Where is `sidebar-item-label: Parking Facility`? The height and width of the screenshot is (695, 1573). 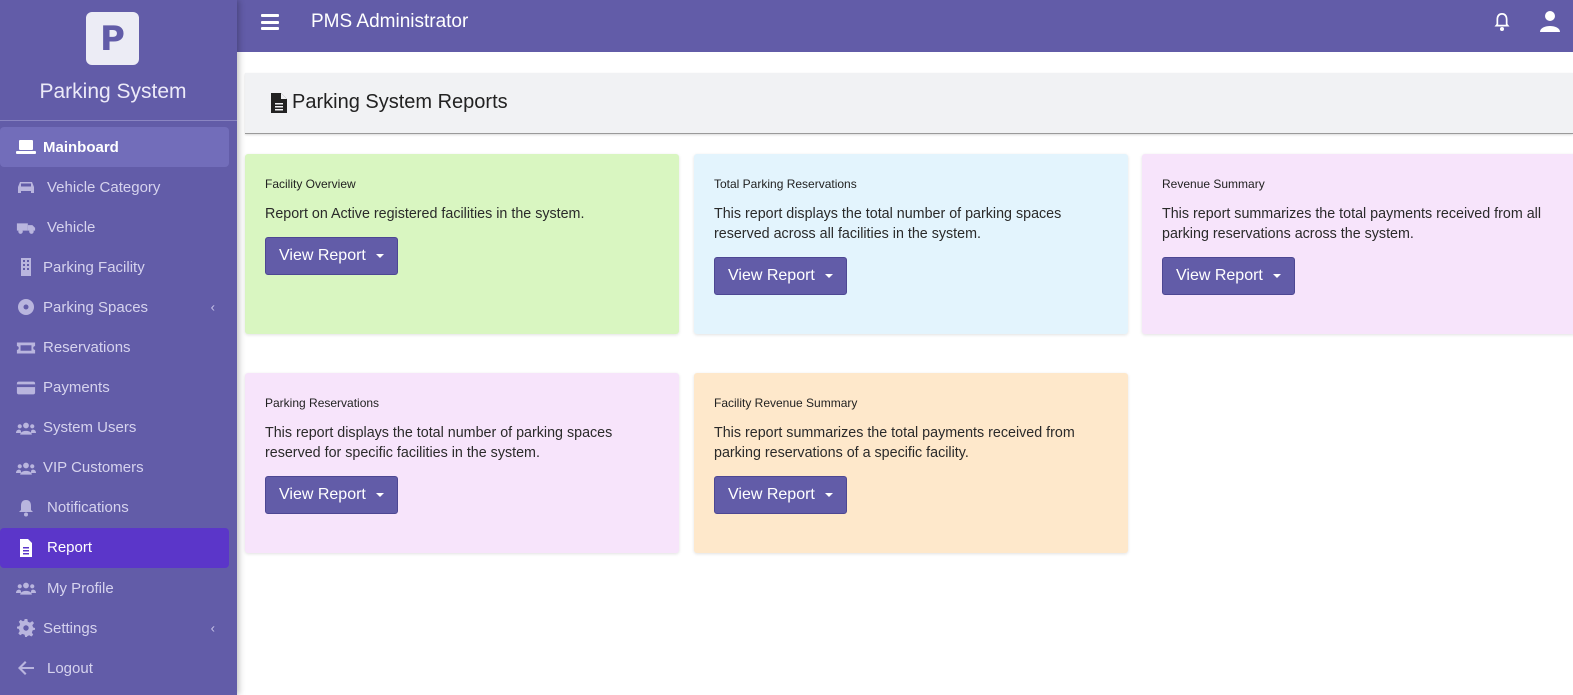
sidebar-item-label: Parking Facility is located at coordinates (94, 267).